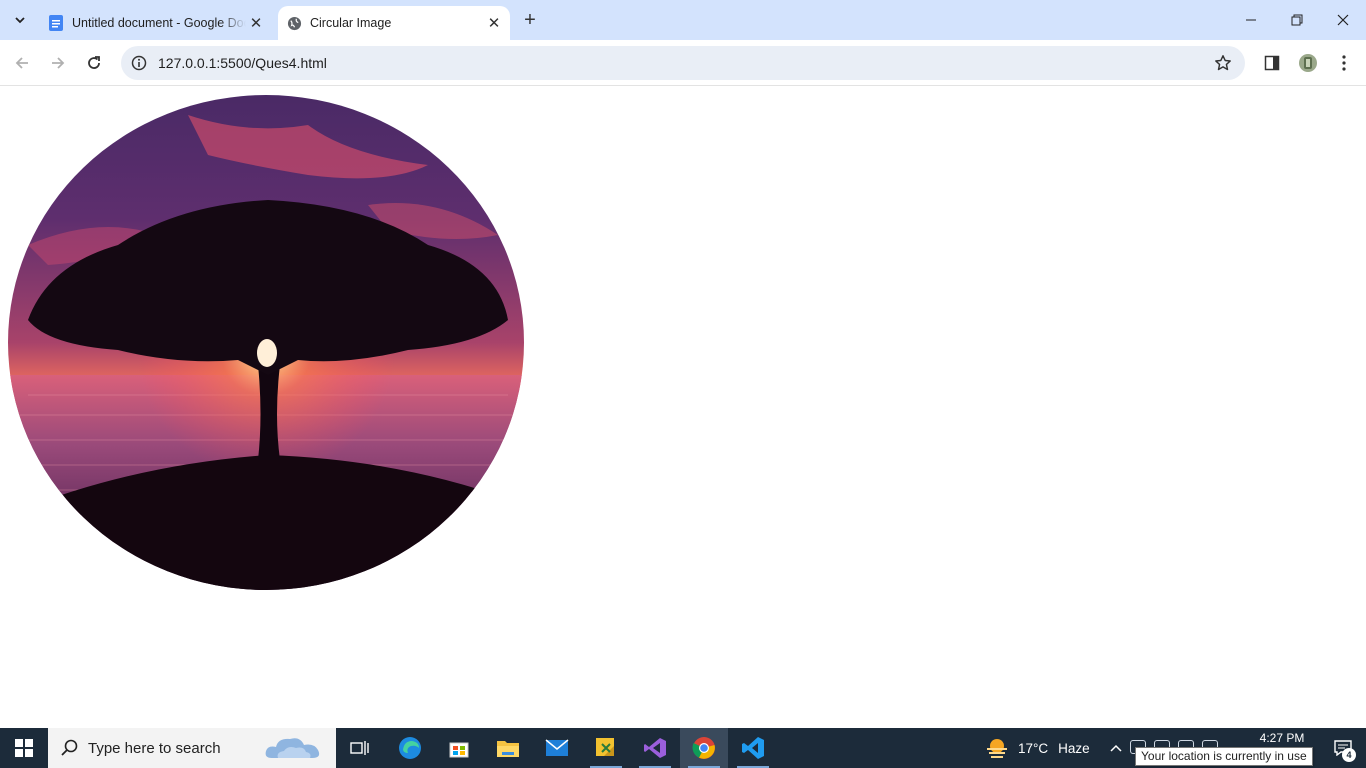  I want to click on docs-icon, so click(56, 23).